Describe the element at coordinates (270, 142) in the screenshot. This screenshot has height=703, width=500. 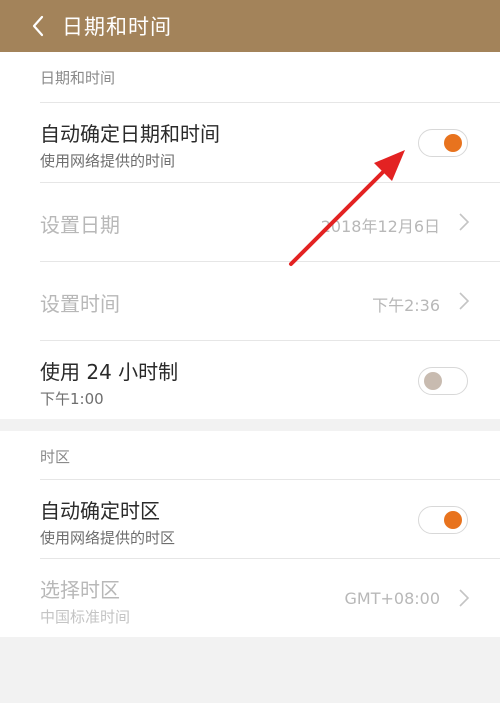
I see `auto-datetime-row: 自动确定日期和时间 使用网络提供的时间` at that location.